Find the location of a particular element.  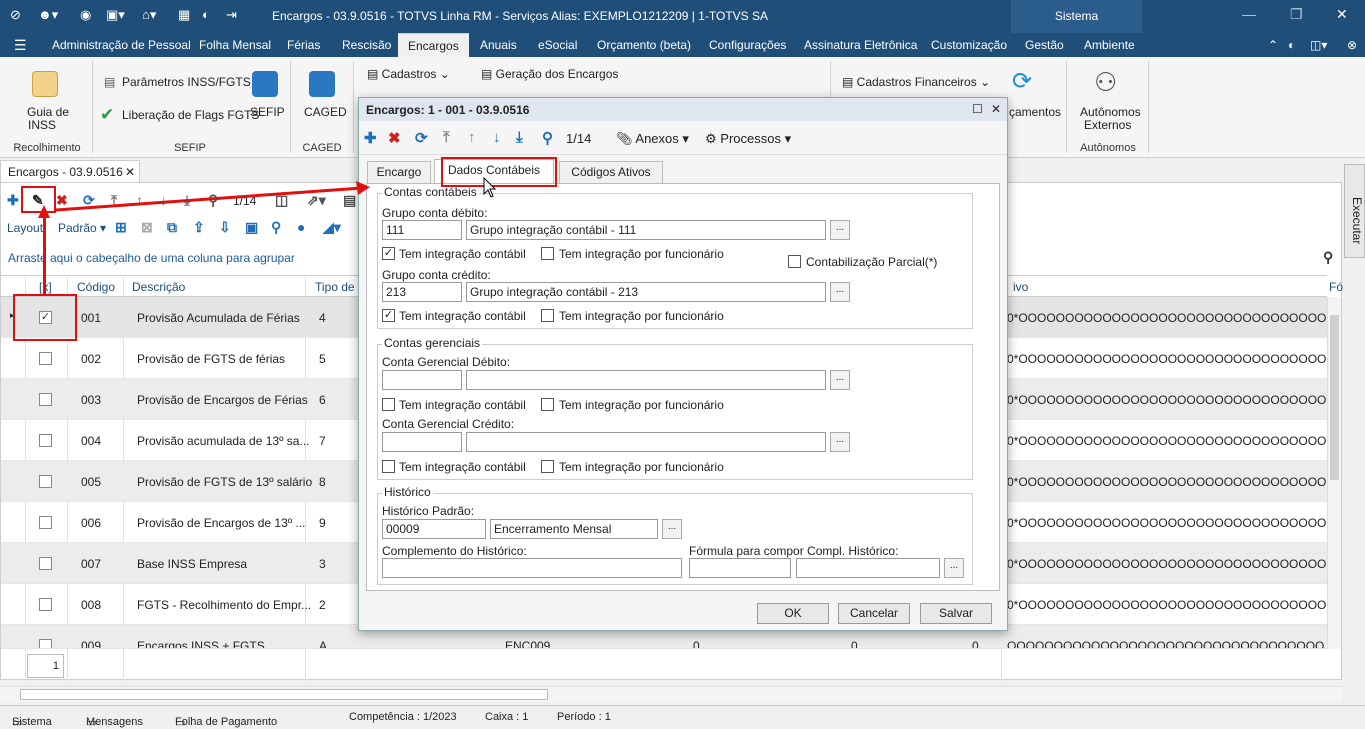

debito-integracao-checkbox: ✓ is located at coordinates (388, 253).